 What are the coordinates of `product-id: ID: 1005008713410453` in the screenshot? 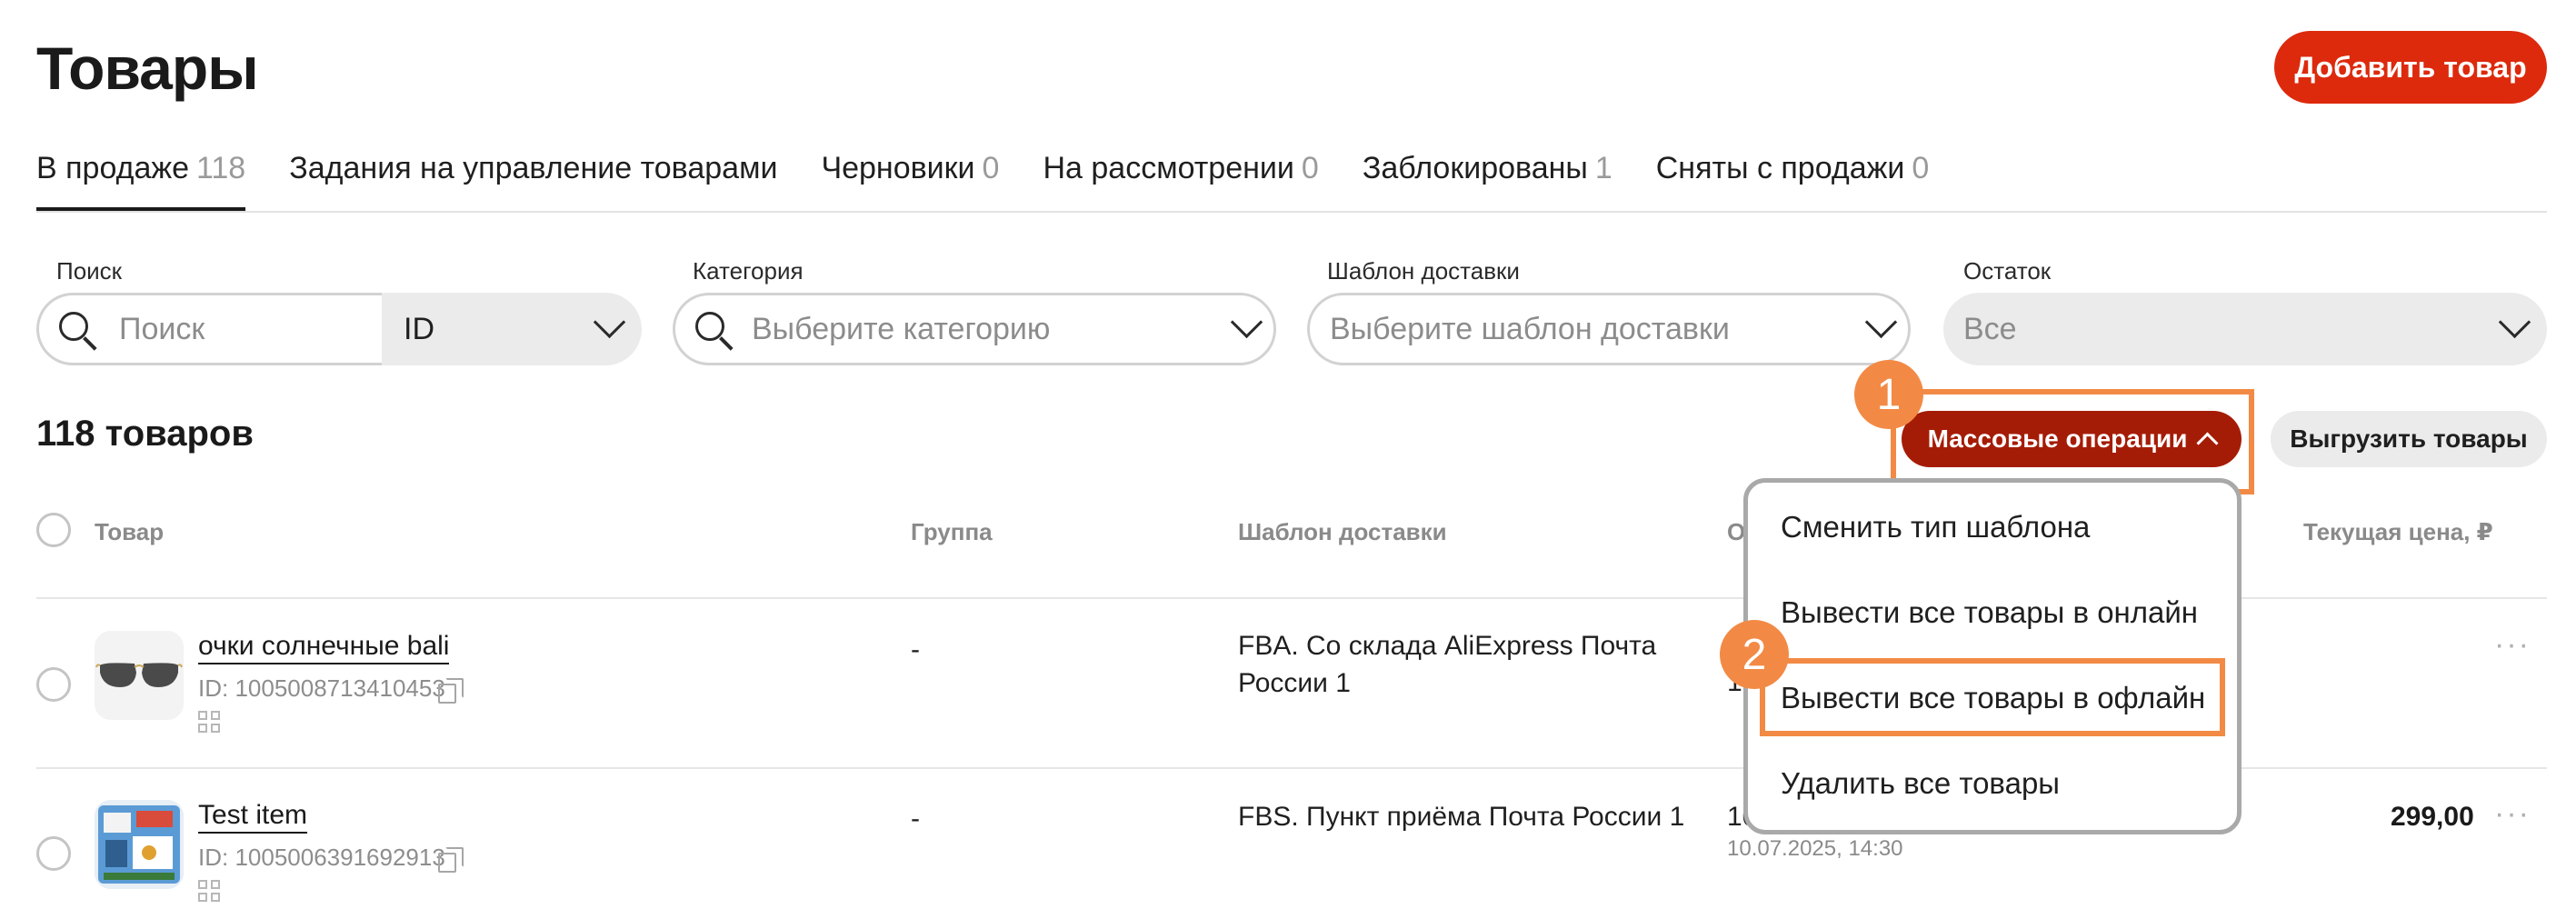 It's located at (321, 688).